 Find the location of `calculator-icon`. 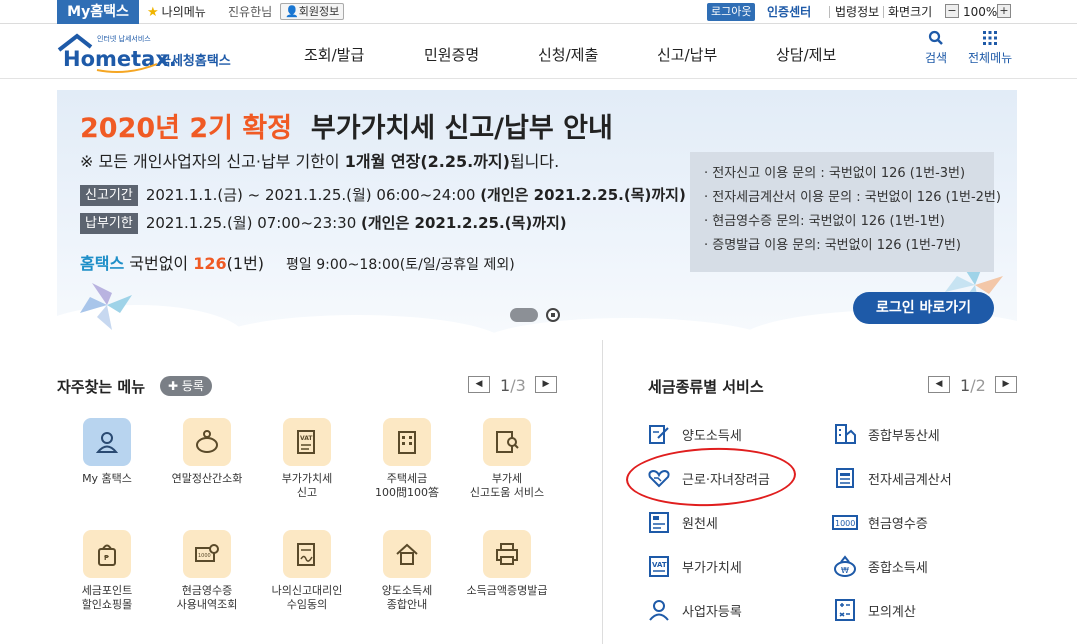

calculator-icon is located at coordinates (845, 610).